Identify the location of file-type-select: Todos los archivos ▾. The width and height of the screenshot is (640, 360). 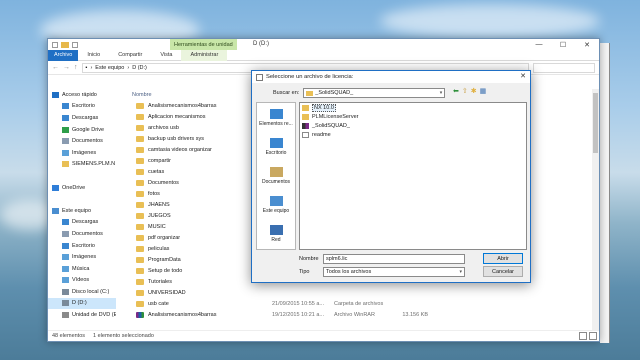
(394, 272).